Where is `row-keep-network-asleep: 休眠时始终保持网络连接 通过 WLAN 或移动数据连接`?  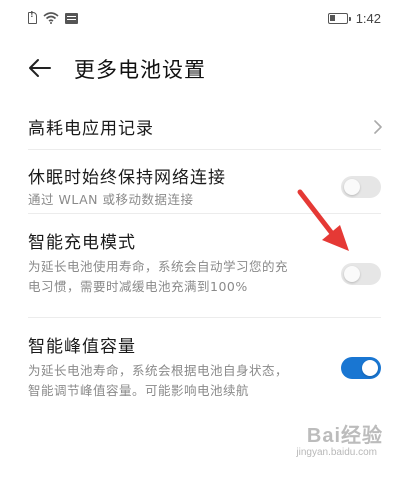 row-keep-network-asleep: 休眠时始终保持网络连接 通过 WLAN 或移动数据连接 is located at coordinates (202, 182).